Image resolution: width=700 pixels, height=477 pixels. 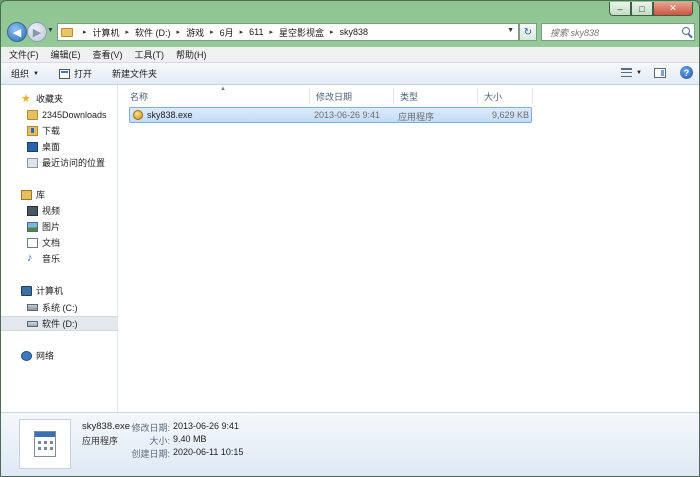 What do you see at coordinates (190, 439) in the screenshot?
I see `details-value: 9.40 MB` at bounding box center [190, 439].